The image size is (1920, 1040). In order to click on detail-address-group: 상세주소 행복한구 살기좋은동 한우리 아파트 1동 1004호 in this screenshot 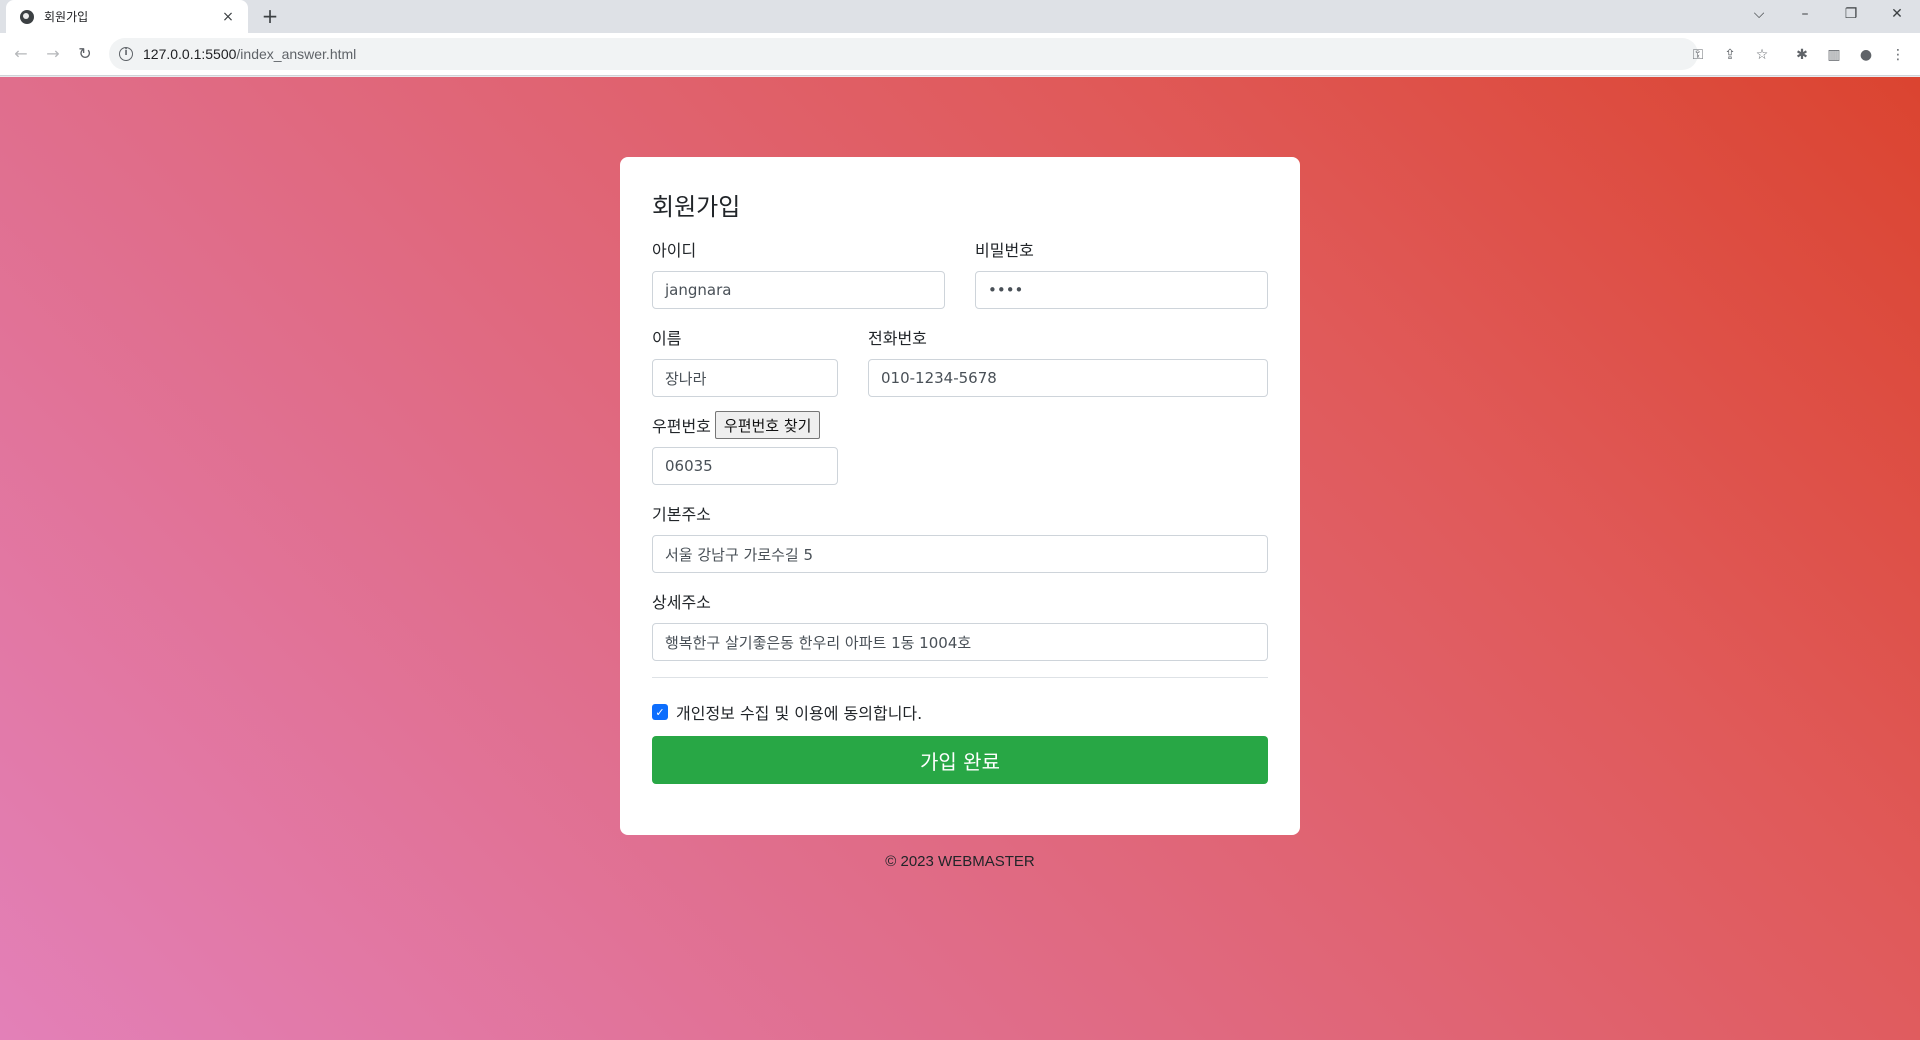, I will do `click(960, 625)`.